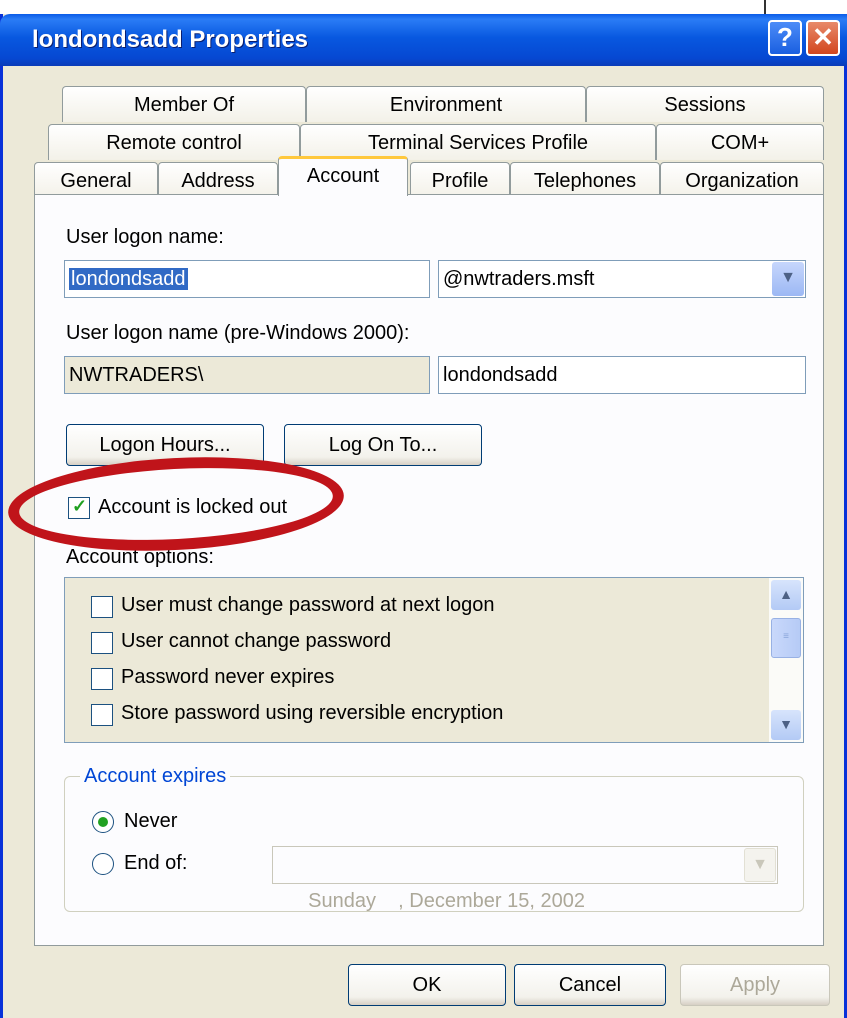  What do you see at coordinates (423, 40) in the screenshot?
I see `title-bar: londondsadd Properties` at bounding box center [423, 40].